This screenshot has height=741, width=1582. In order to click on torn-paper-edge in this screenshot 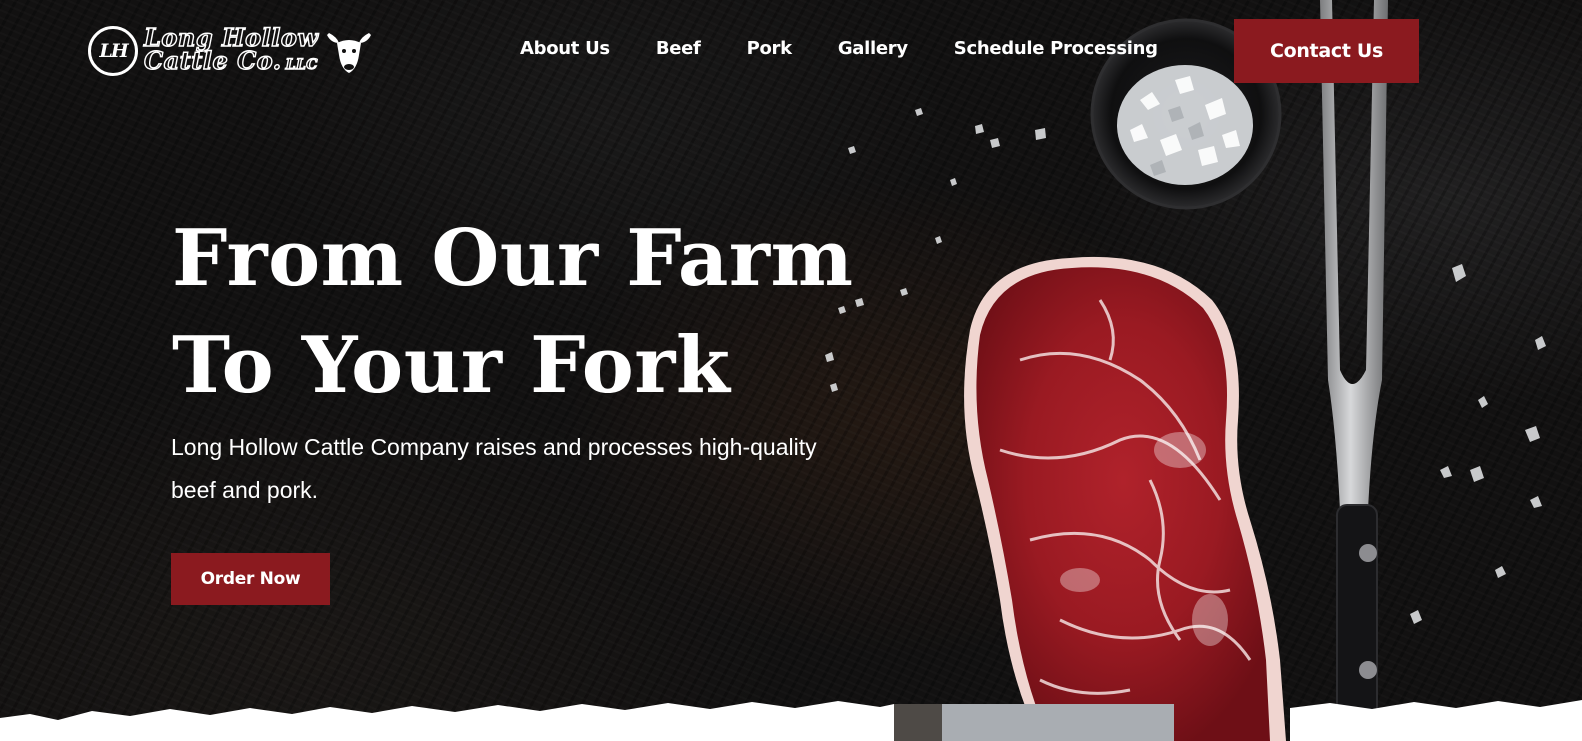, I will do `click(791, 720)`.